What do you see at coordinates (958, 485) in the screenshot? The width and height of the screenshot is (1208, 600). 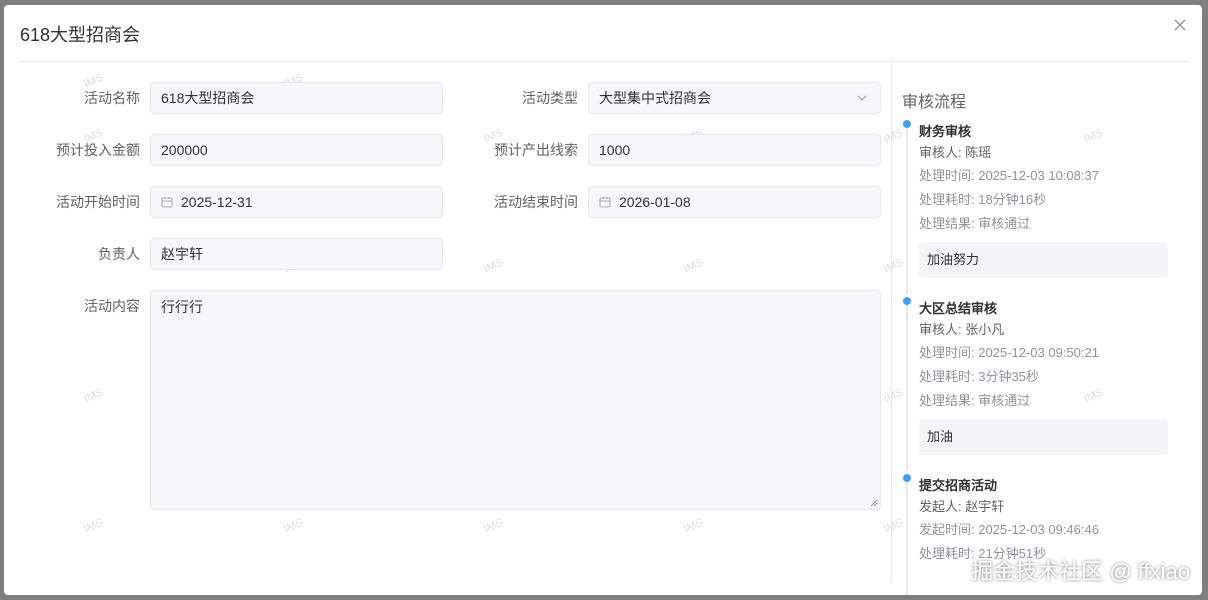 I see `step-title: 提交招商活动` at bounding box center [958, 485].